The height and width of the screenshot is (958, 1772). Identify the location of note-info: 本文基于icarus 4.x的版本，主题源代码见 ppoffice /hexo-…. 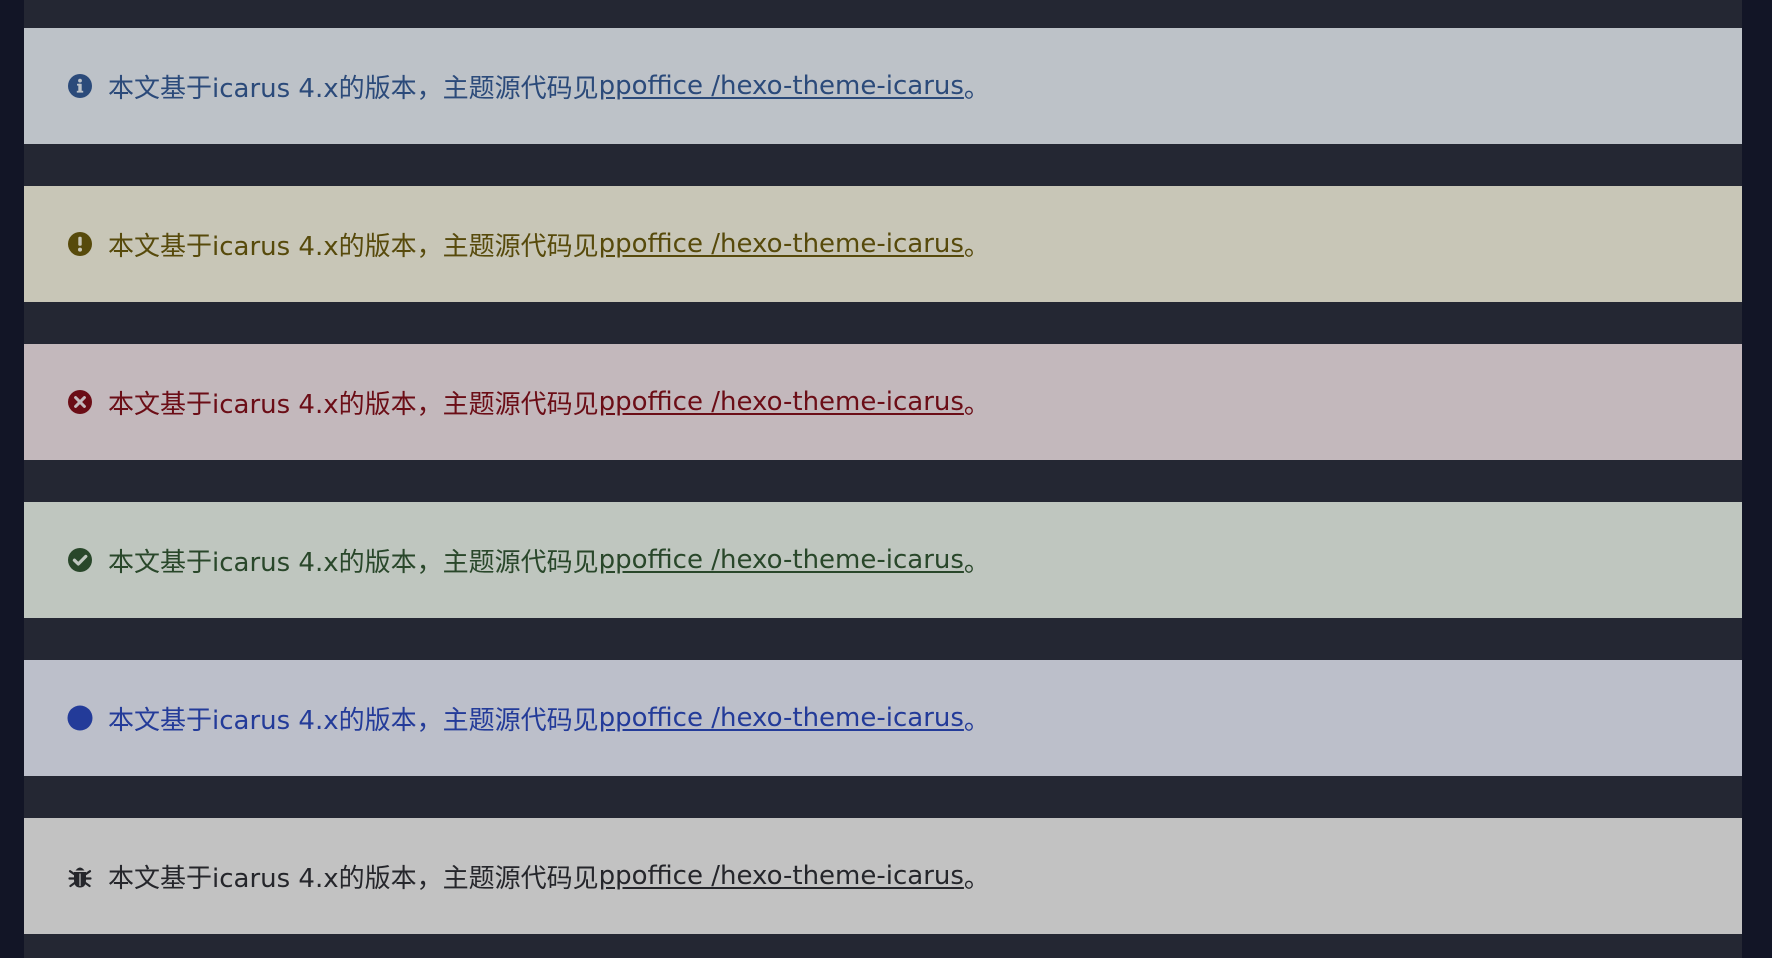
(883, 86).